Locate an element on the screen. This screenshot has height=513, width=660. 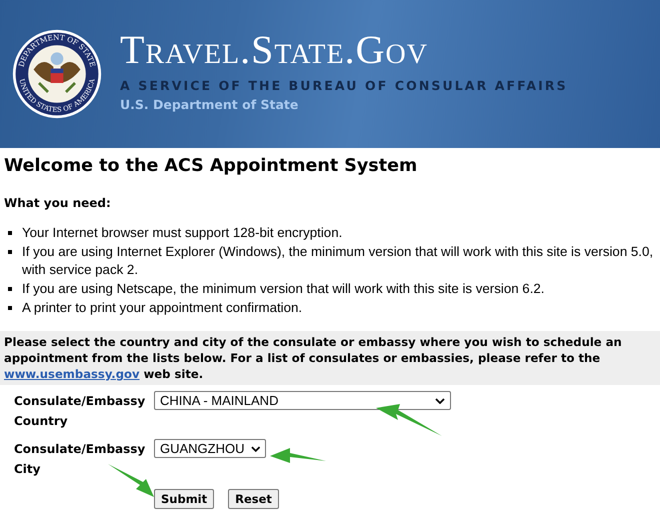
usembassy-link: www.usembassy.gov is located at coordinates (72, 374).